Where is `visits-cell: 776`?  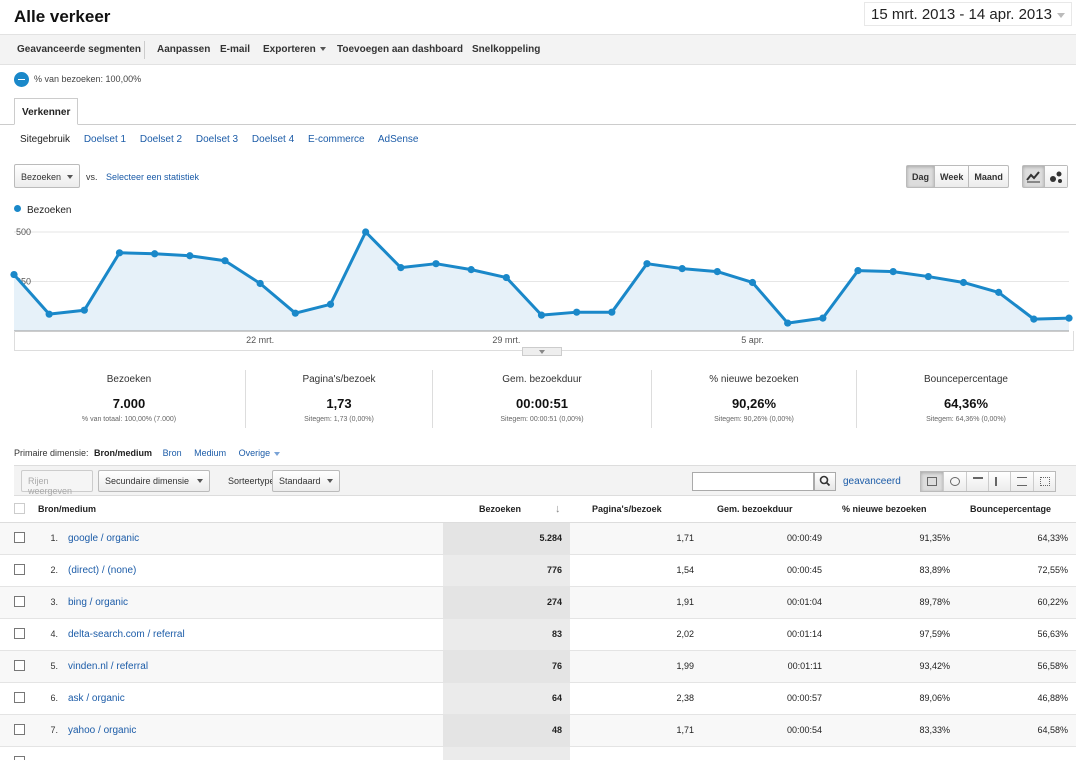
visits-cell: 776 is located at coordinates (506, 570).